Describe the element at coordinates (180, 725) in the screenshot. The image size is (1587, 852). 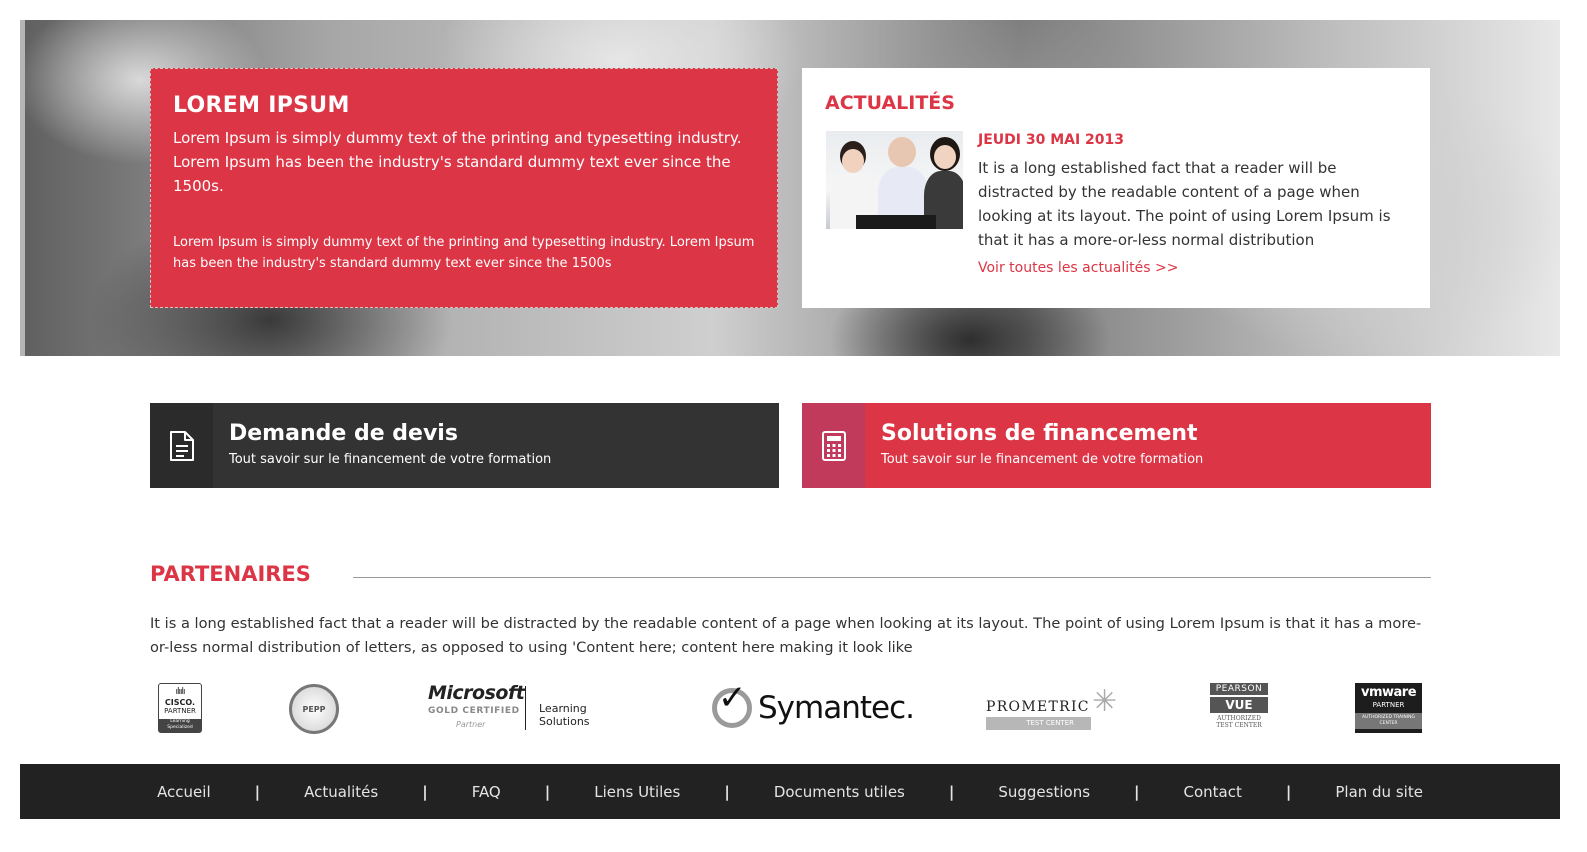
I see `cisco-band: Learning Specialized` at that location.